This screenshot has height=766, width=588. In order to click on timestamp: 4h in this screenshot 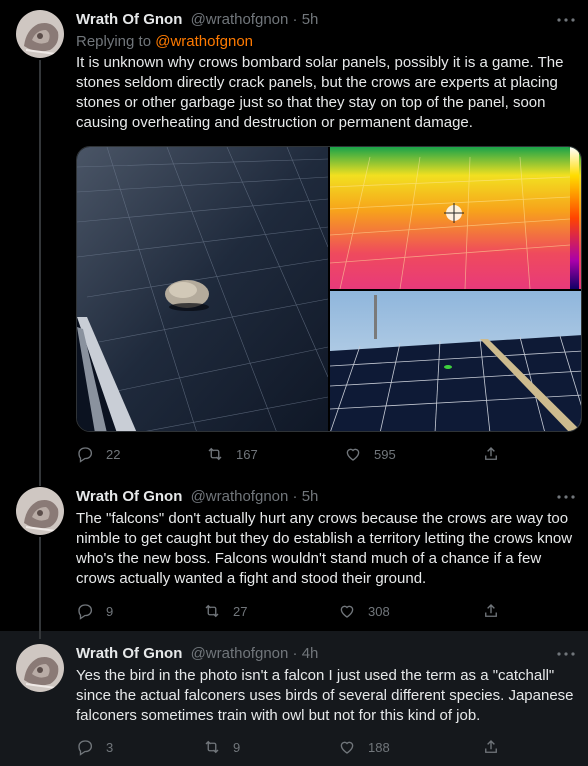, I will do `click(310, 653)`.